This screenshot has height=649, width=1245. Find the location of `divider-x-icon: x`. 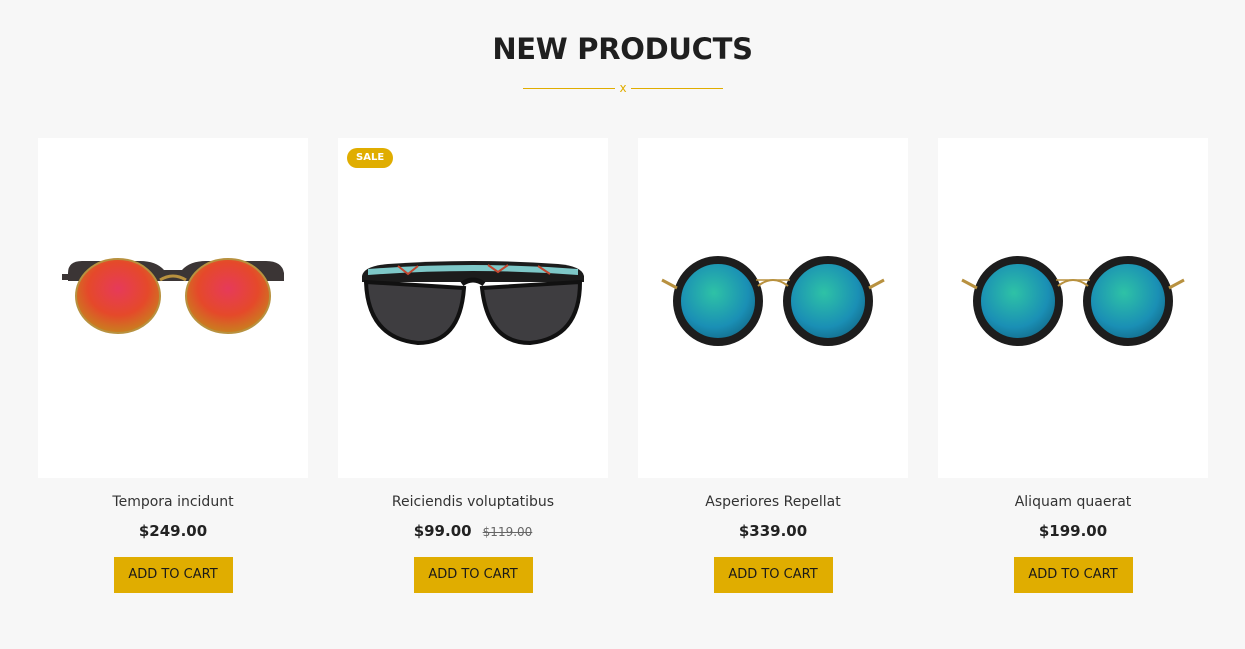

divider-x-icon: x is located at coordinates (623, 88).